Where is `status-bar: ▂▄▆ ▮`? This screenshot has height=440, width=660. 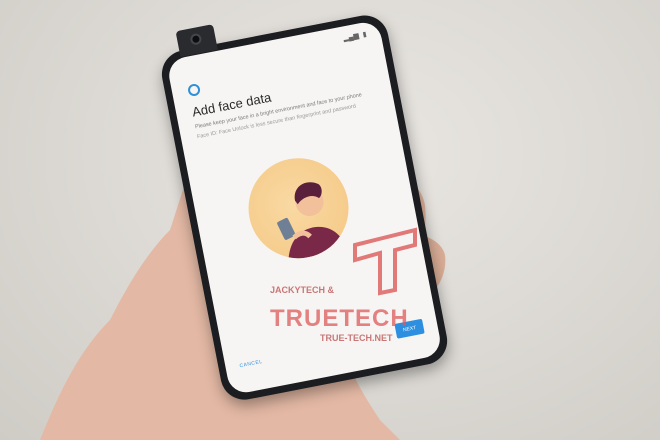
status-bar: ▂▄▆ ▮ is located at coordinates (355, 36).